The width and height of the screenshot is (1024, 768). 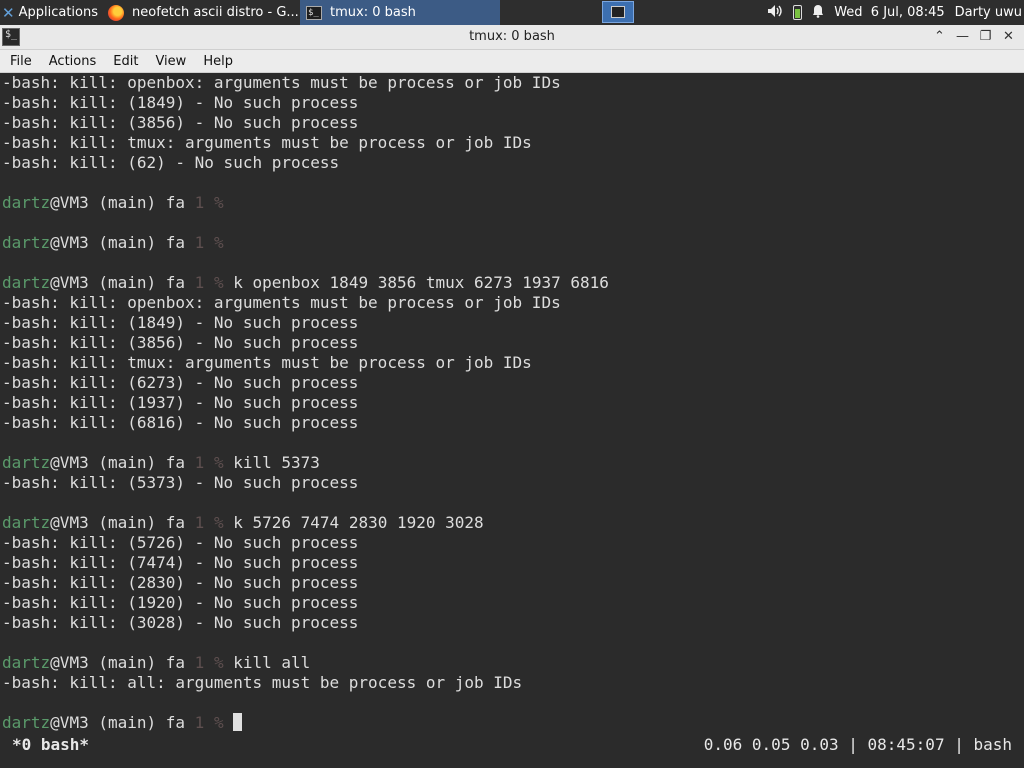 I want to click on window-titlebar: $_ tmux: 0 bash ⌃ — ❐ ✕, so click(x=512, y=37).